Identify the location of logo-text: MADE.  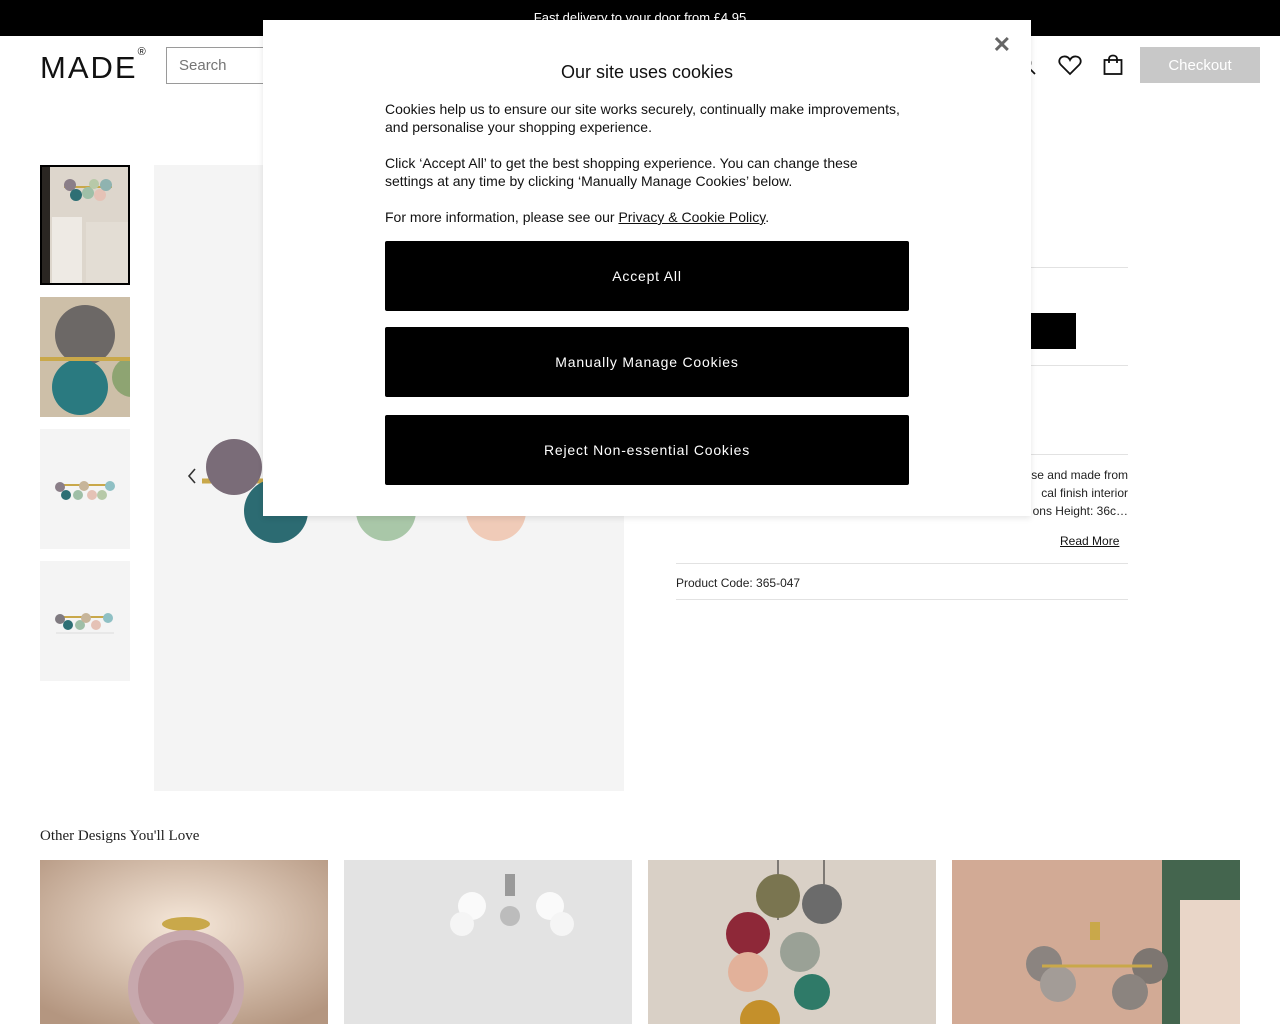
(89, 67).